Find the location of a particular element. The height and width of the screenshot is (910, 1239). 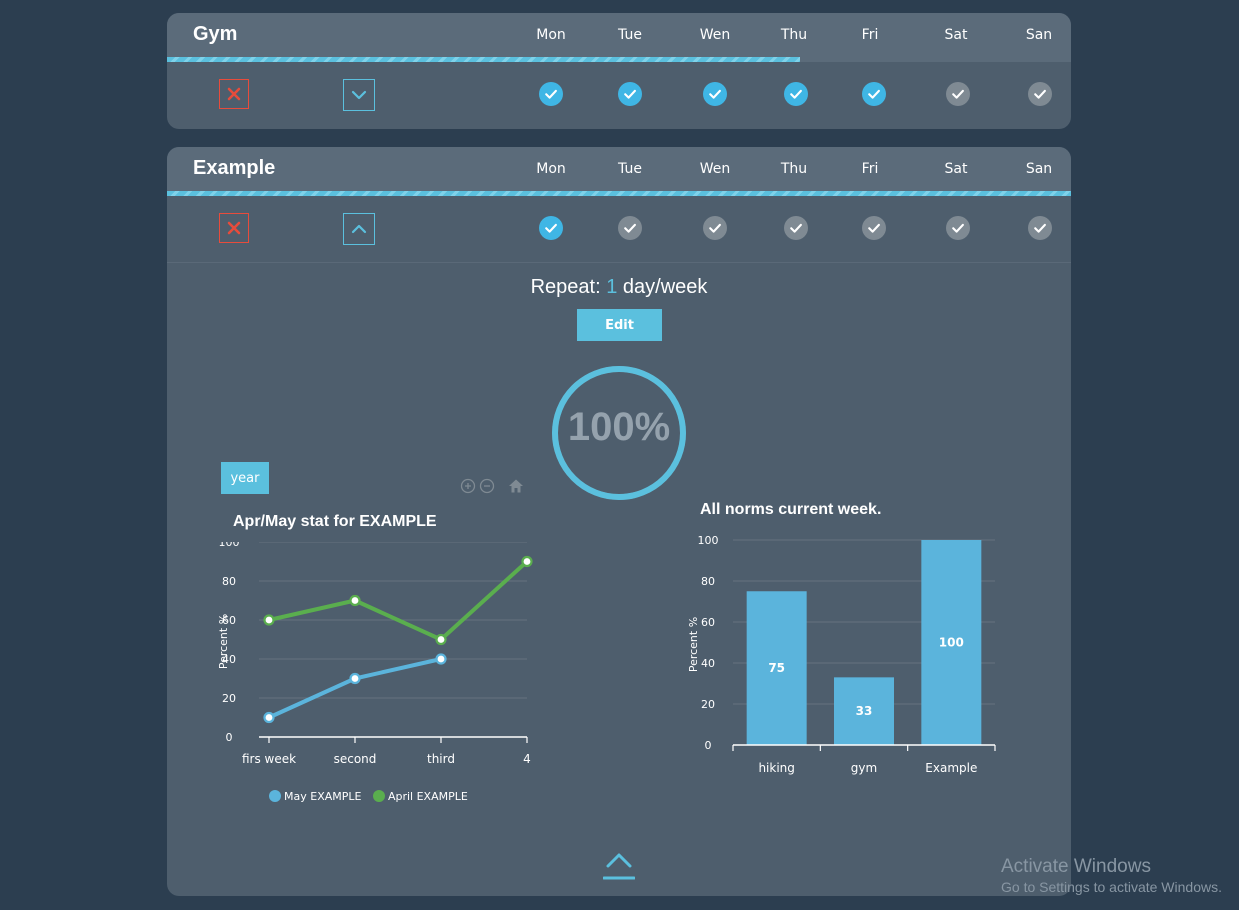

line-chart-legend: May EXAMPLE April EXAMPLE is located at coordinates (372, 796).